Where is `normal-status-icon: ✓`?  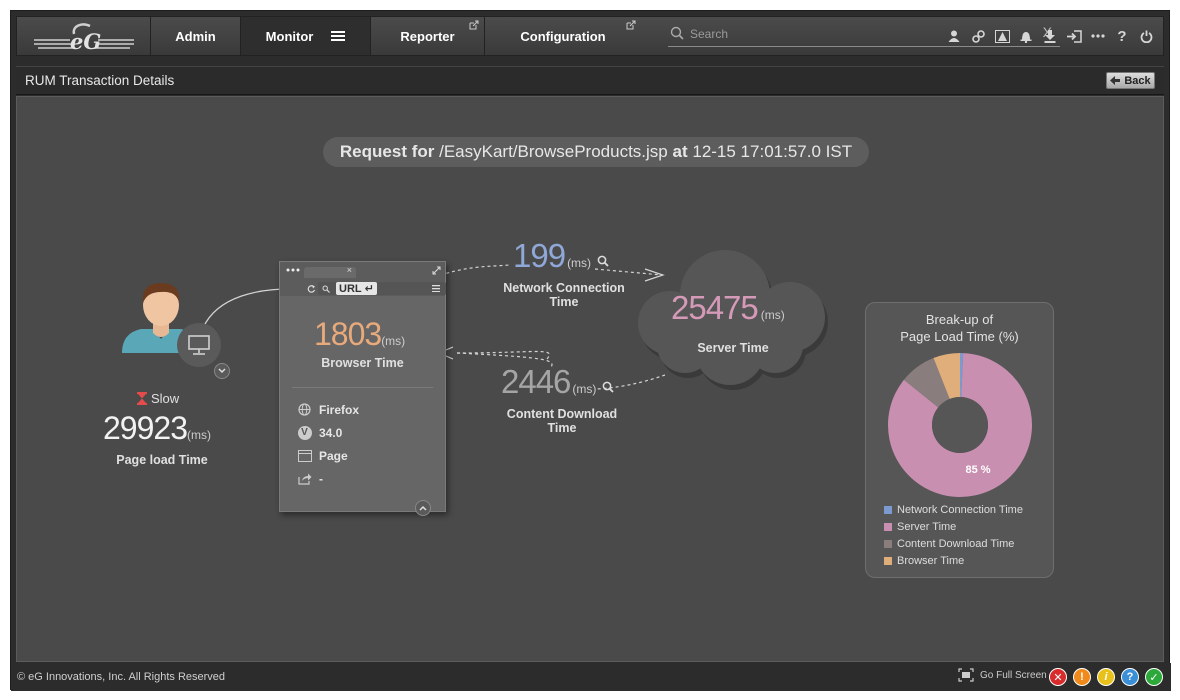 normal-status-icon: ✓ is located at coordinates (1154, 677).